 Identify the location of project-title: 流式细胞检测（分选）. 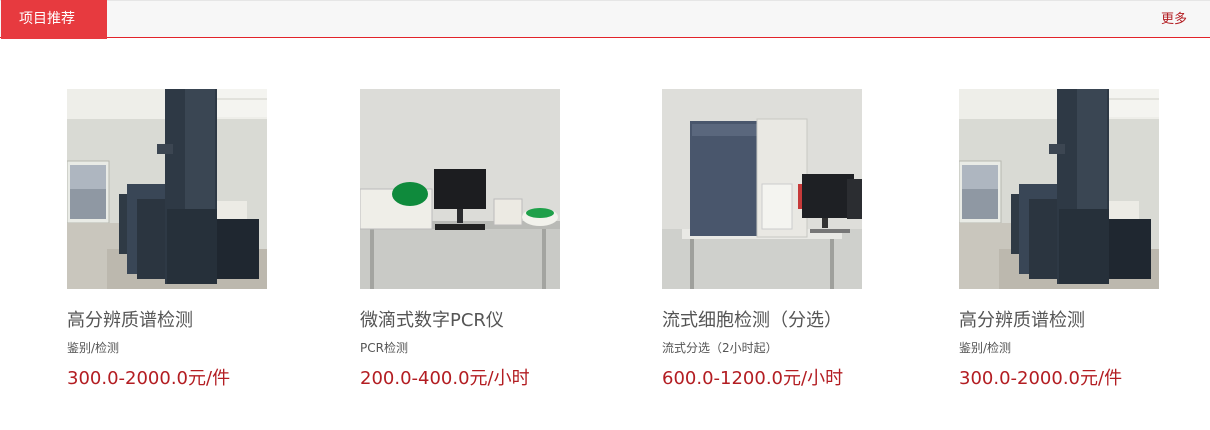
(802, 321).